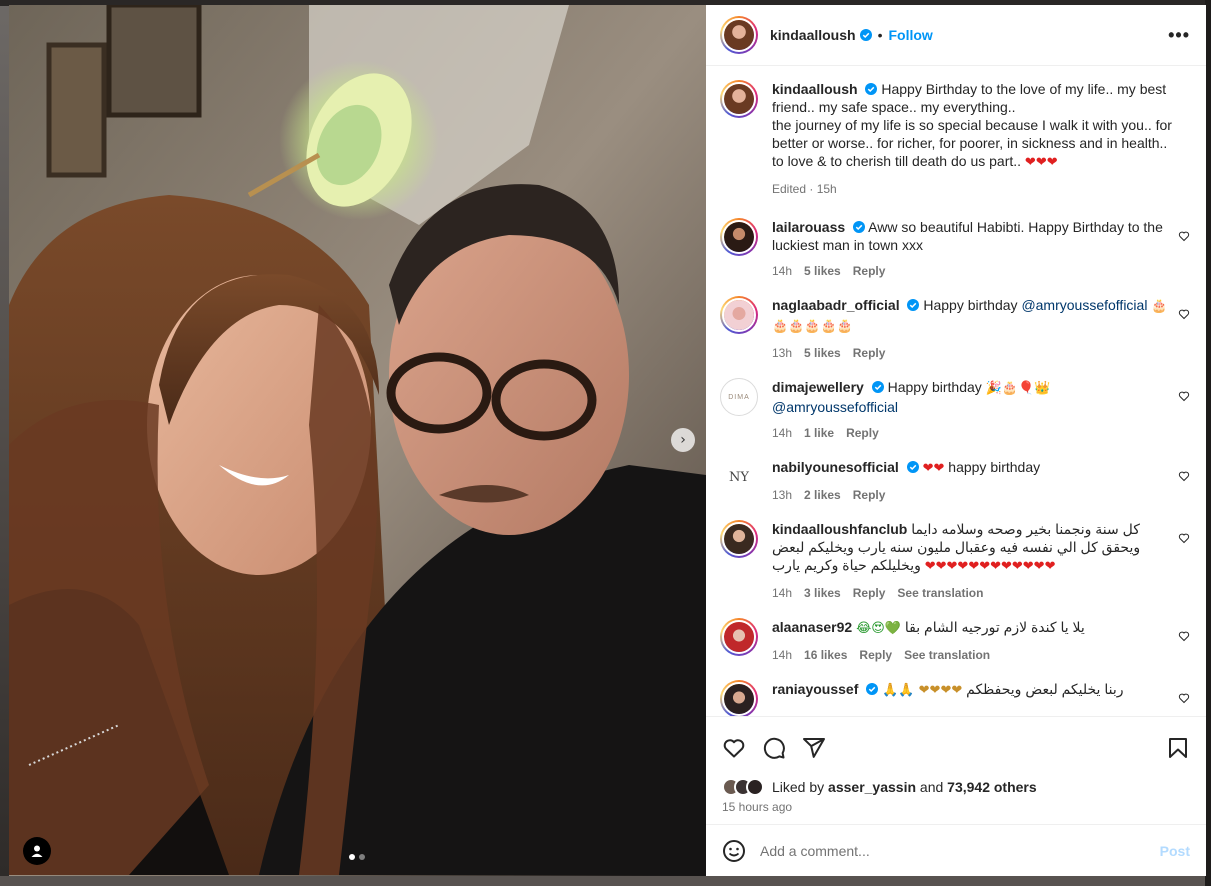 The width and height of the screenshot is (1211, 886). What do you see at coordinates (994, 627) in the screenshot?
I see `comment-text: يلا يا كندة لازم تورجيه الشام بقا` at bounding box center [994, 627].